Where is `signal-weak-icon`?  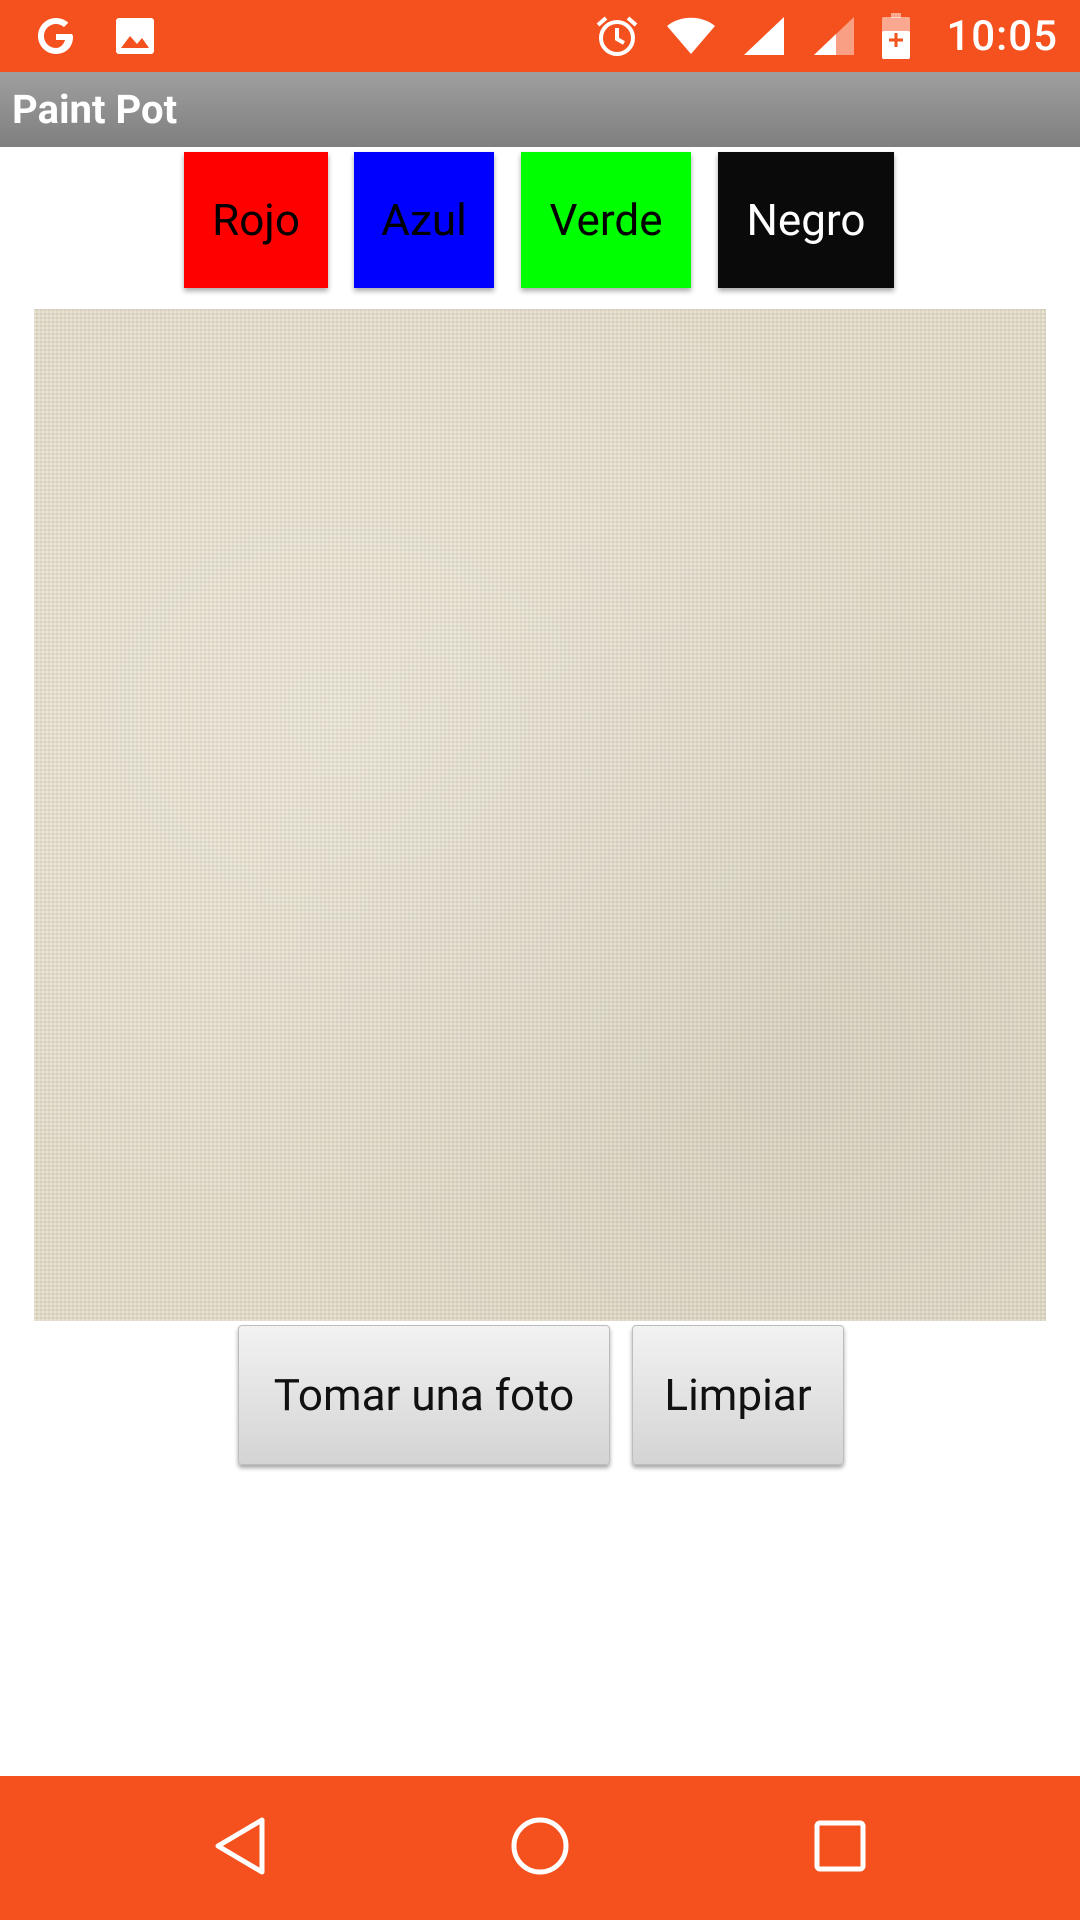 signal-weak-icon is located at coordinates (834, 36).